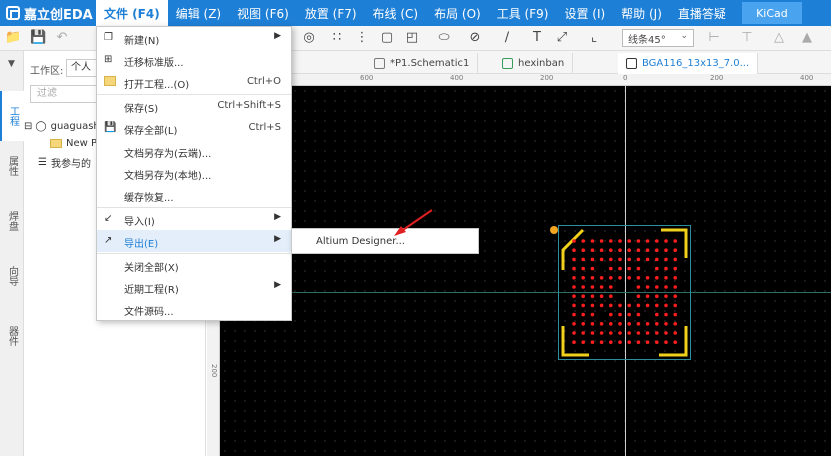 Image resolution: width=831 pixels, height=456 pixels. What do you see at coordinates (12, 336) in the screenshot?
I see `tab-components: 器件` at bounding box center [12, 336].